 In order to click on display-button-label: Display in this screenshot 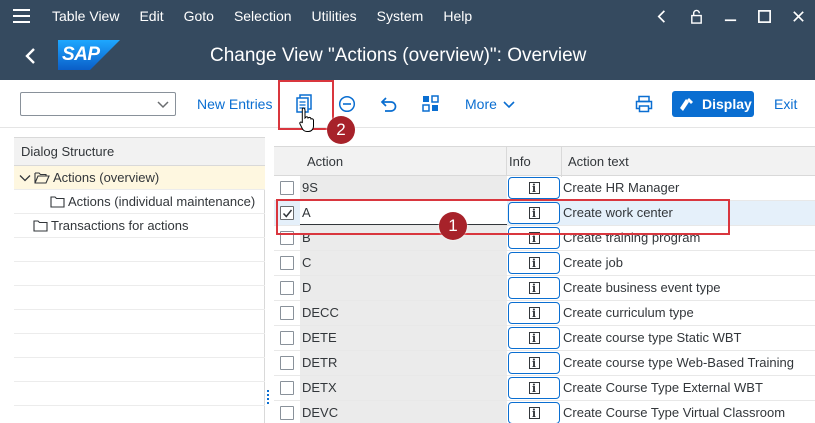, I will do `click(727, 104)`.